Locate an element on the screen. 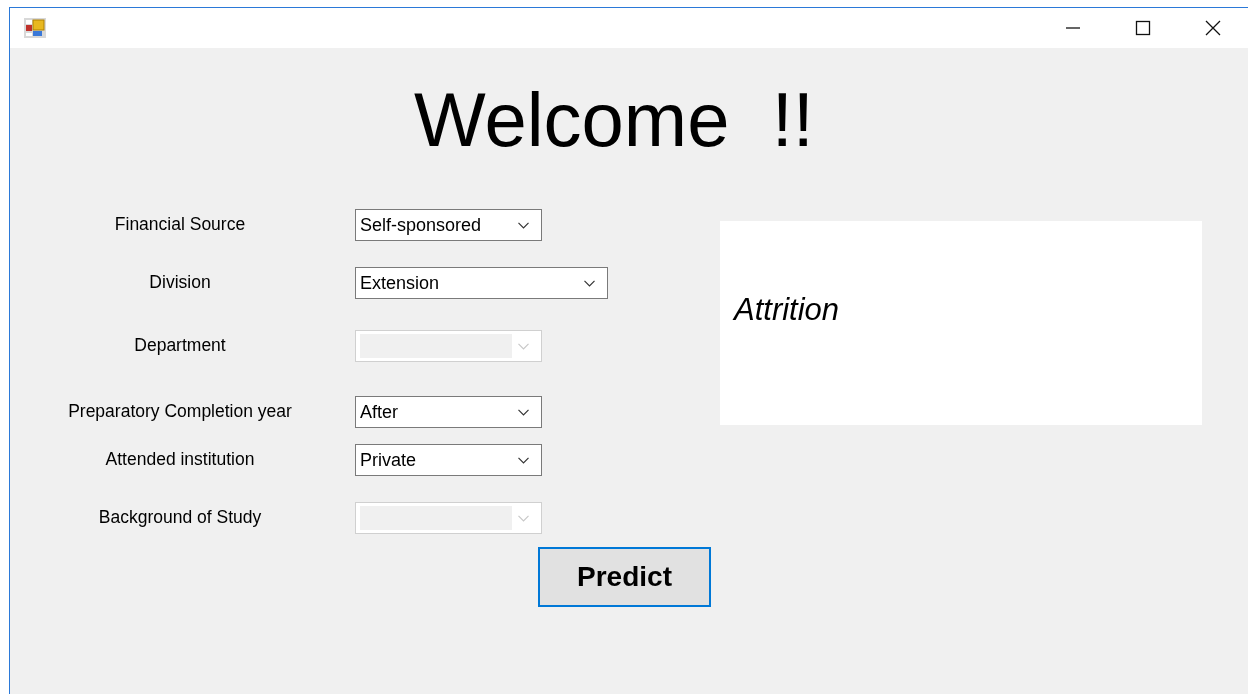 The width and height of the screenshot is (1248, 694). field-label: Preparatory Completion year is located at coordinates (180, 411).